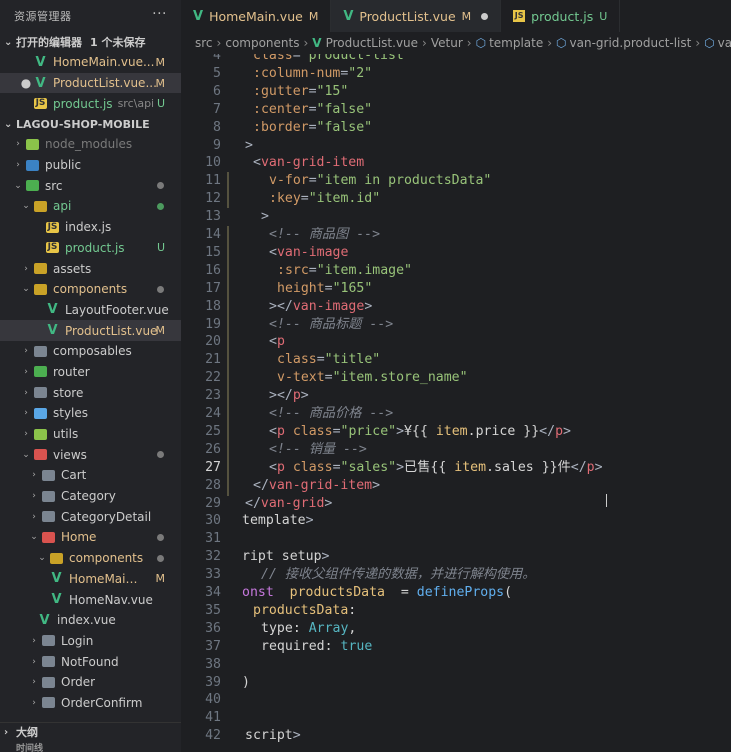 Image resolution: width=731 pixels, height=752 pixels. I want to click on open-editor-item: JS product.js src\api U, so click(90, 103).